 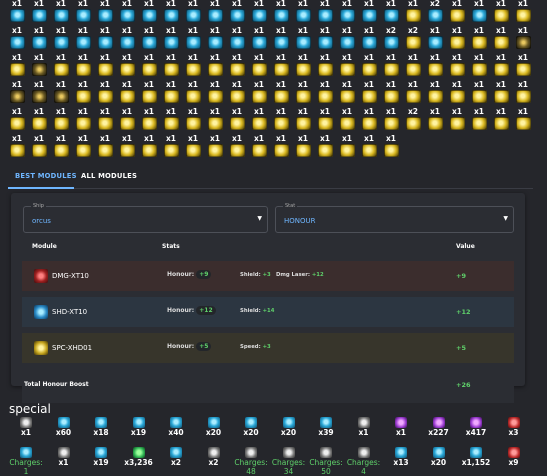 I want to click on special-item: x9, so click(x=514, y=456).